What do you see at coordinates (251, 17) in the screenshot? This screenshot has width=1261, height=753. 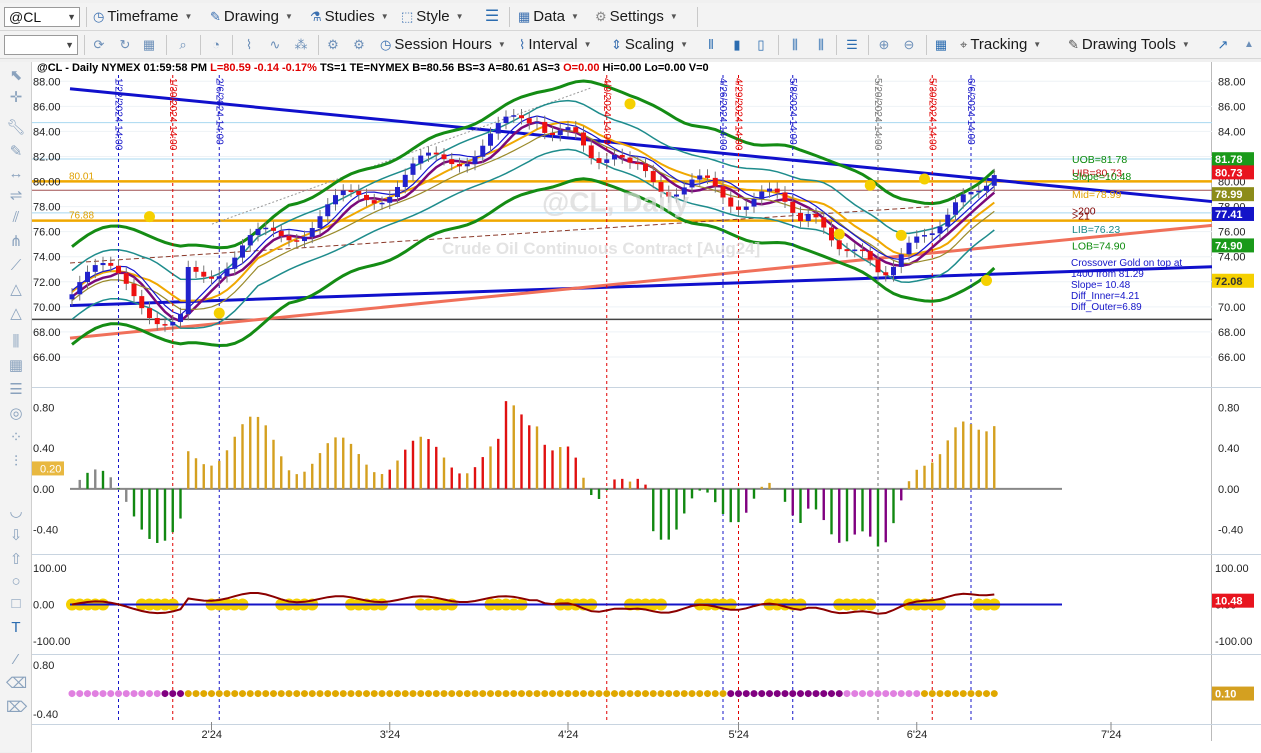 I see `drawing-button: ✎ Drawing ▼` at bounding box center [251, 17].